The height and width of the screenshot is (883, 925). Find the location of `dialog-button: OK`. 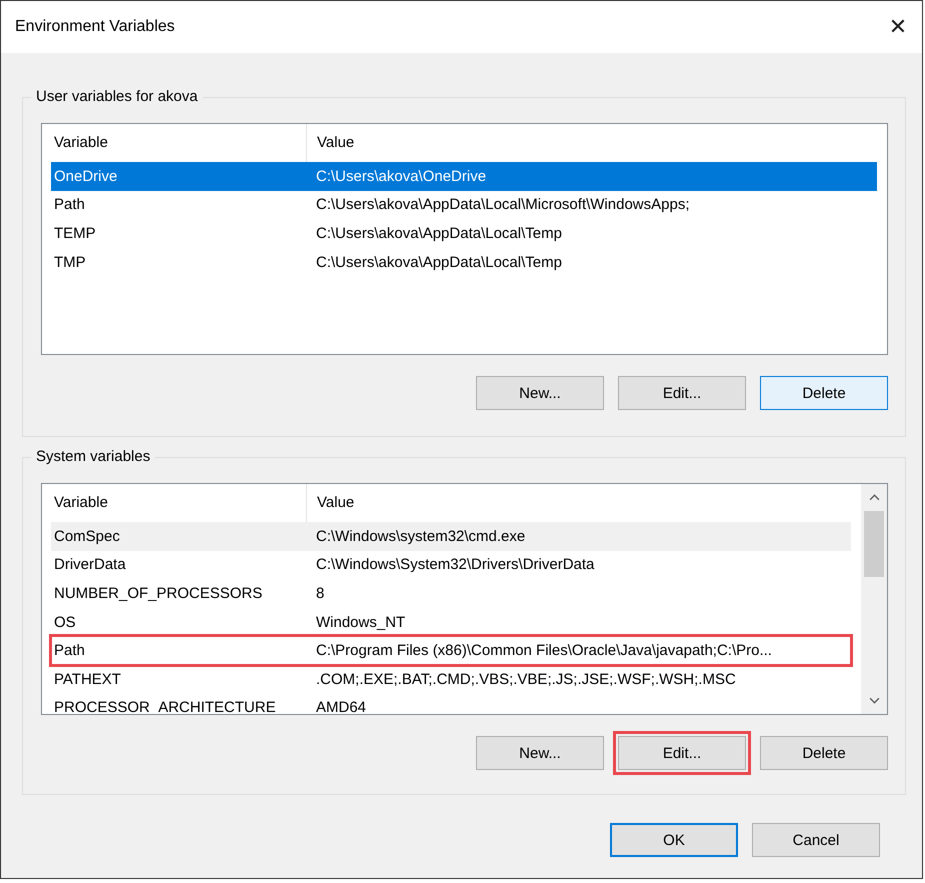

dialog-button: OK is located at coordinates (674, 840).